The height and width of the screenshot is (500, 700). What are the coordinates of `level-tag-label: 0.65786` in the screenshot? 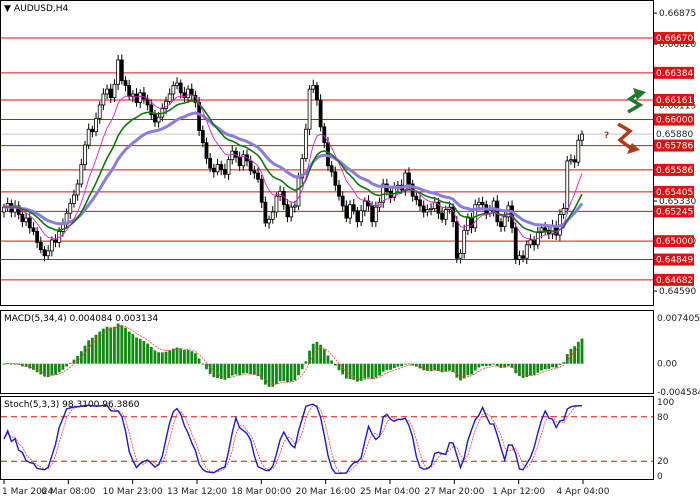 It's located at (674, 147).